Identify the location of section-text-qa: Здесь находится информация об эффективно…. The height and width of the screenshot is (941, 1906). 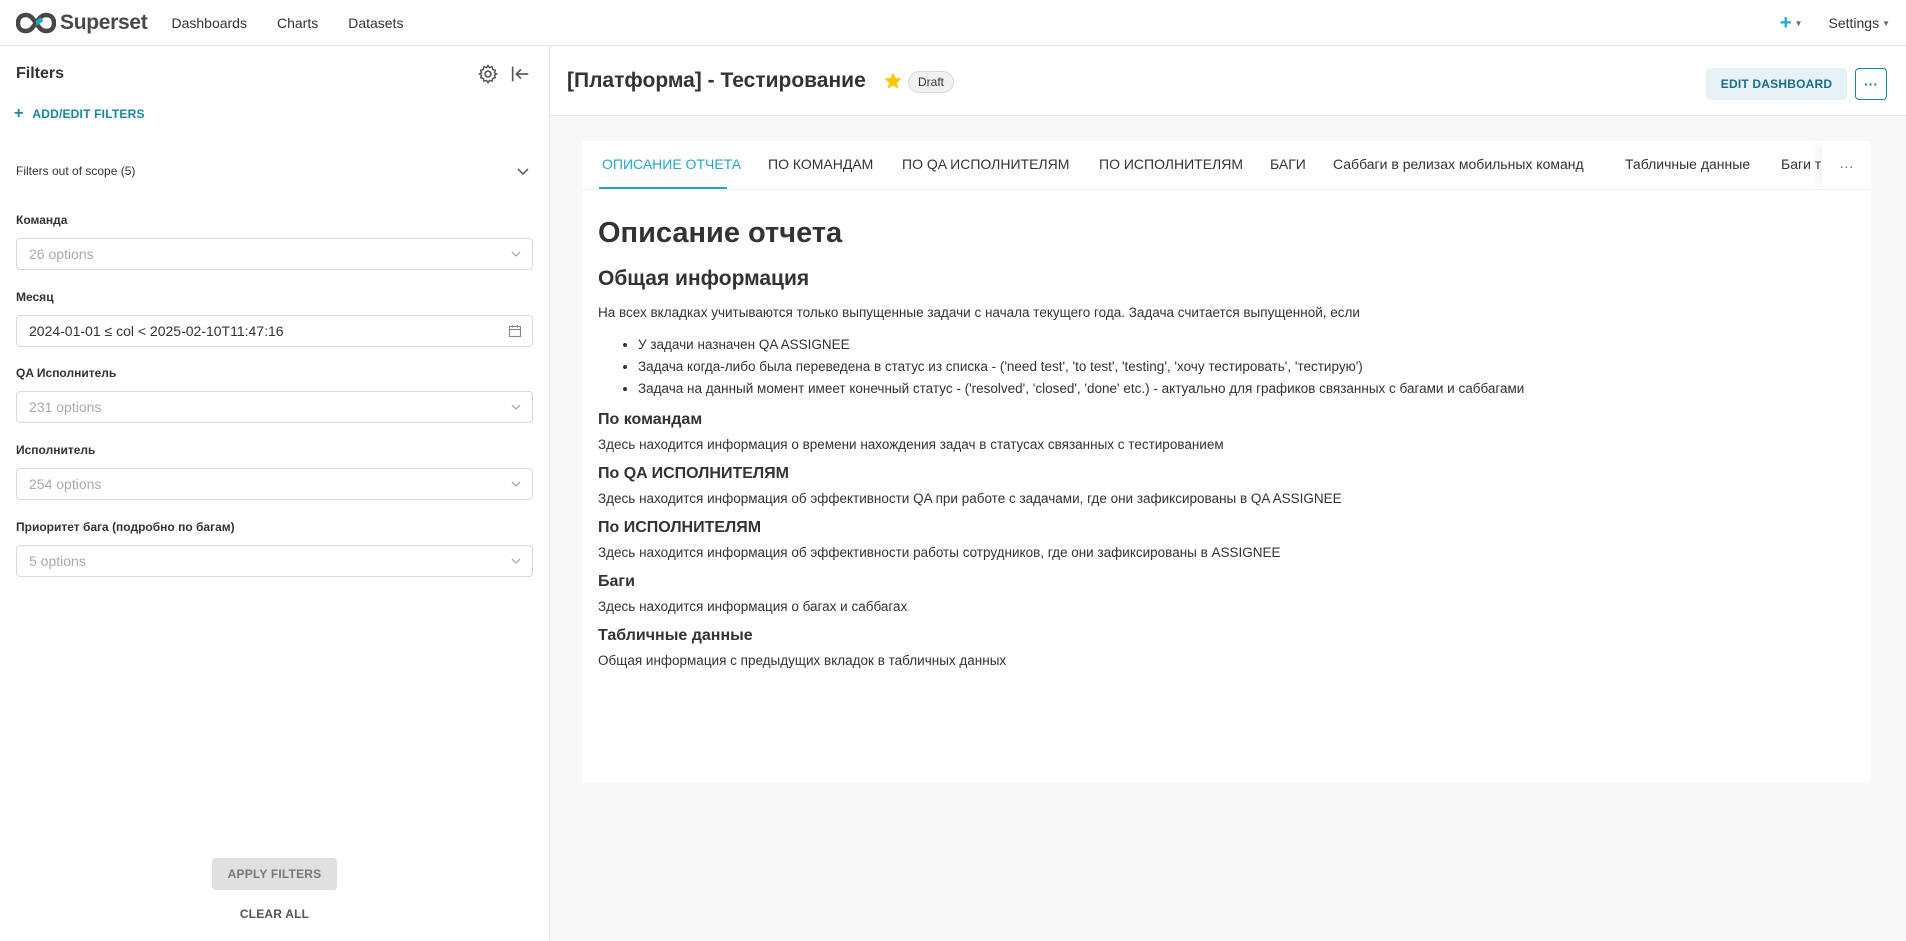
(970, 498).